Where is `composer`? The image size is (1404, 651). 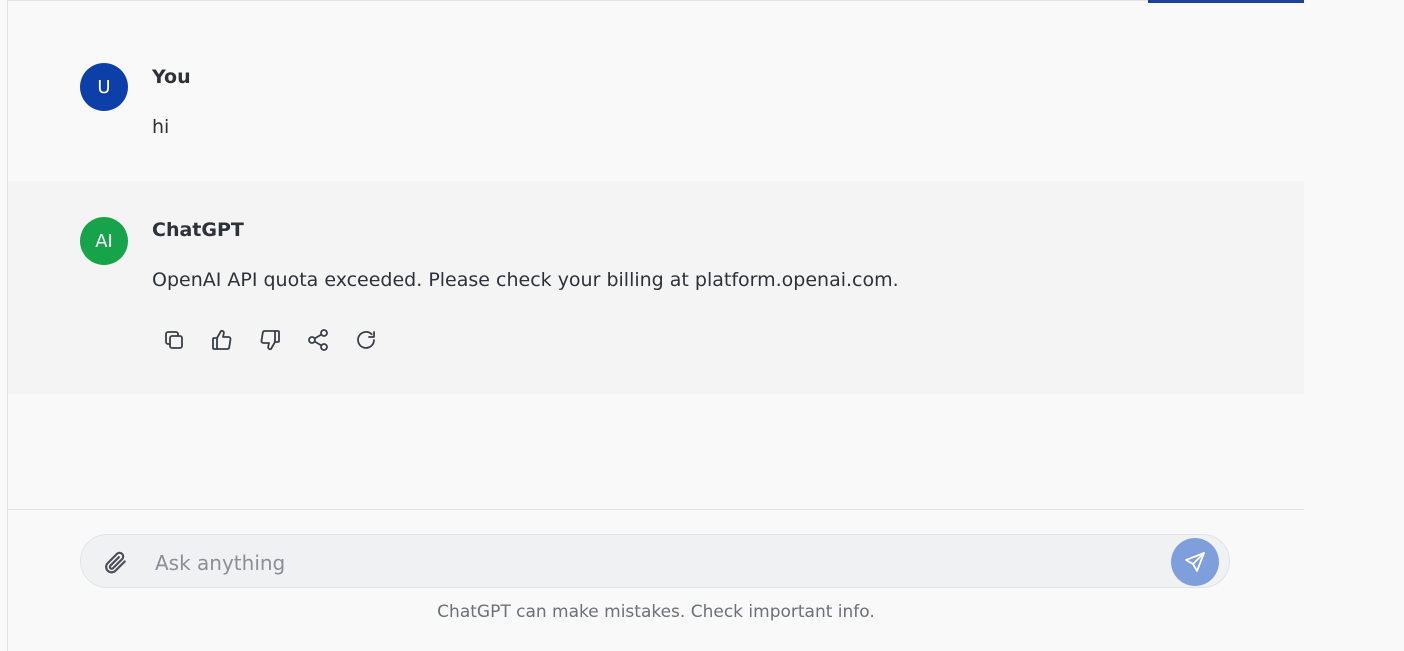
composer is located at coordinates (655, 561).